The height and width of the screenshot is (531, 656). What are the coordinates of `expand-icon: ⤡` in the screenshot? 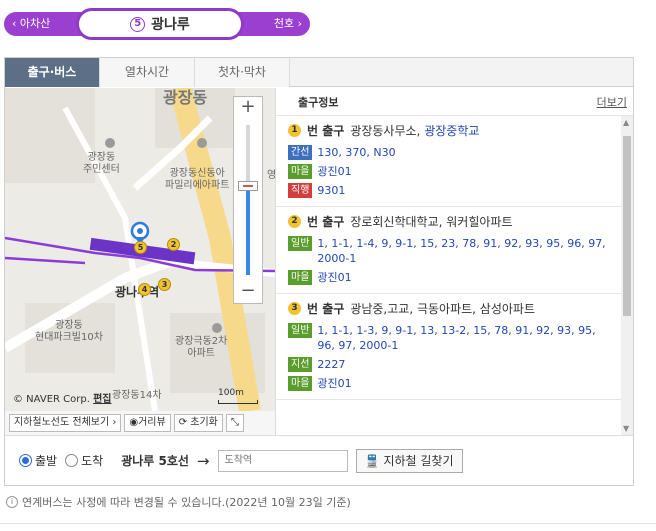 It's located at (234, 422).